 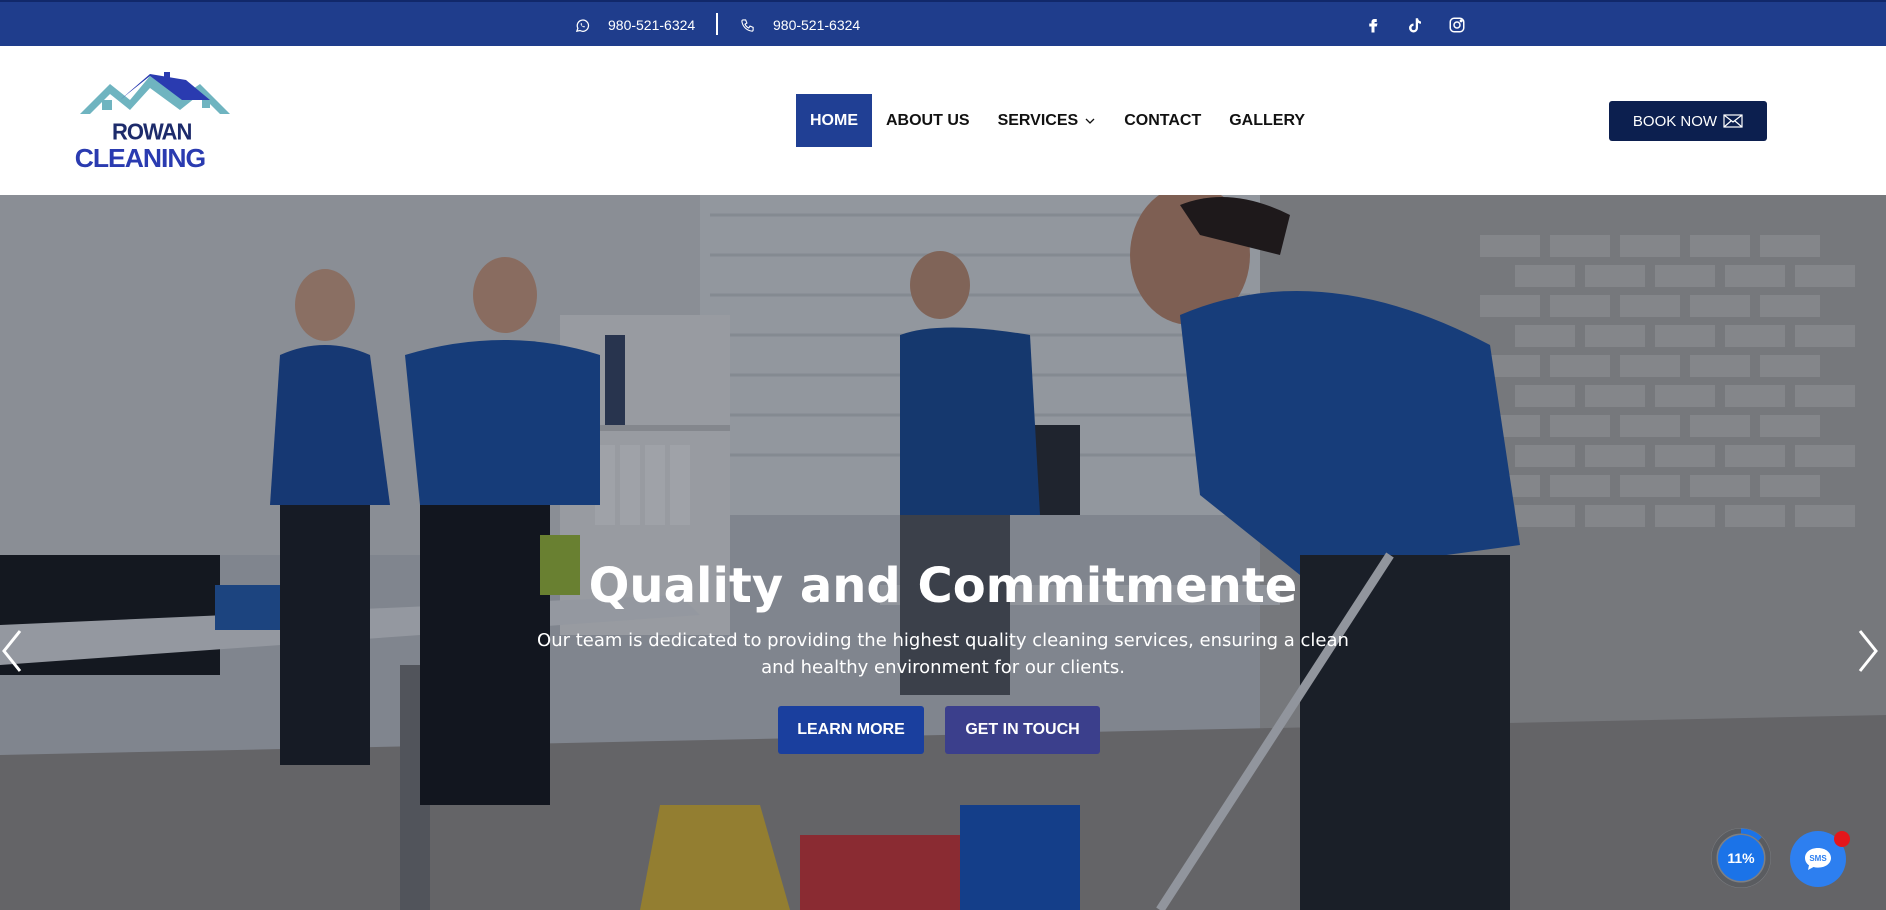 What do you see at coordinates (1675, 121) in the screenshot?
I see `book-now-label: BOOK NOW` at bounding box center [1675, 121].